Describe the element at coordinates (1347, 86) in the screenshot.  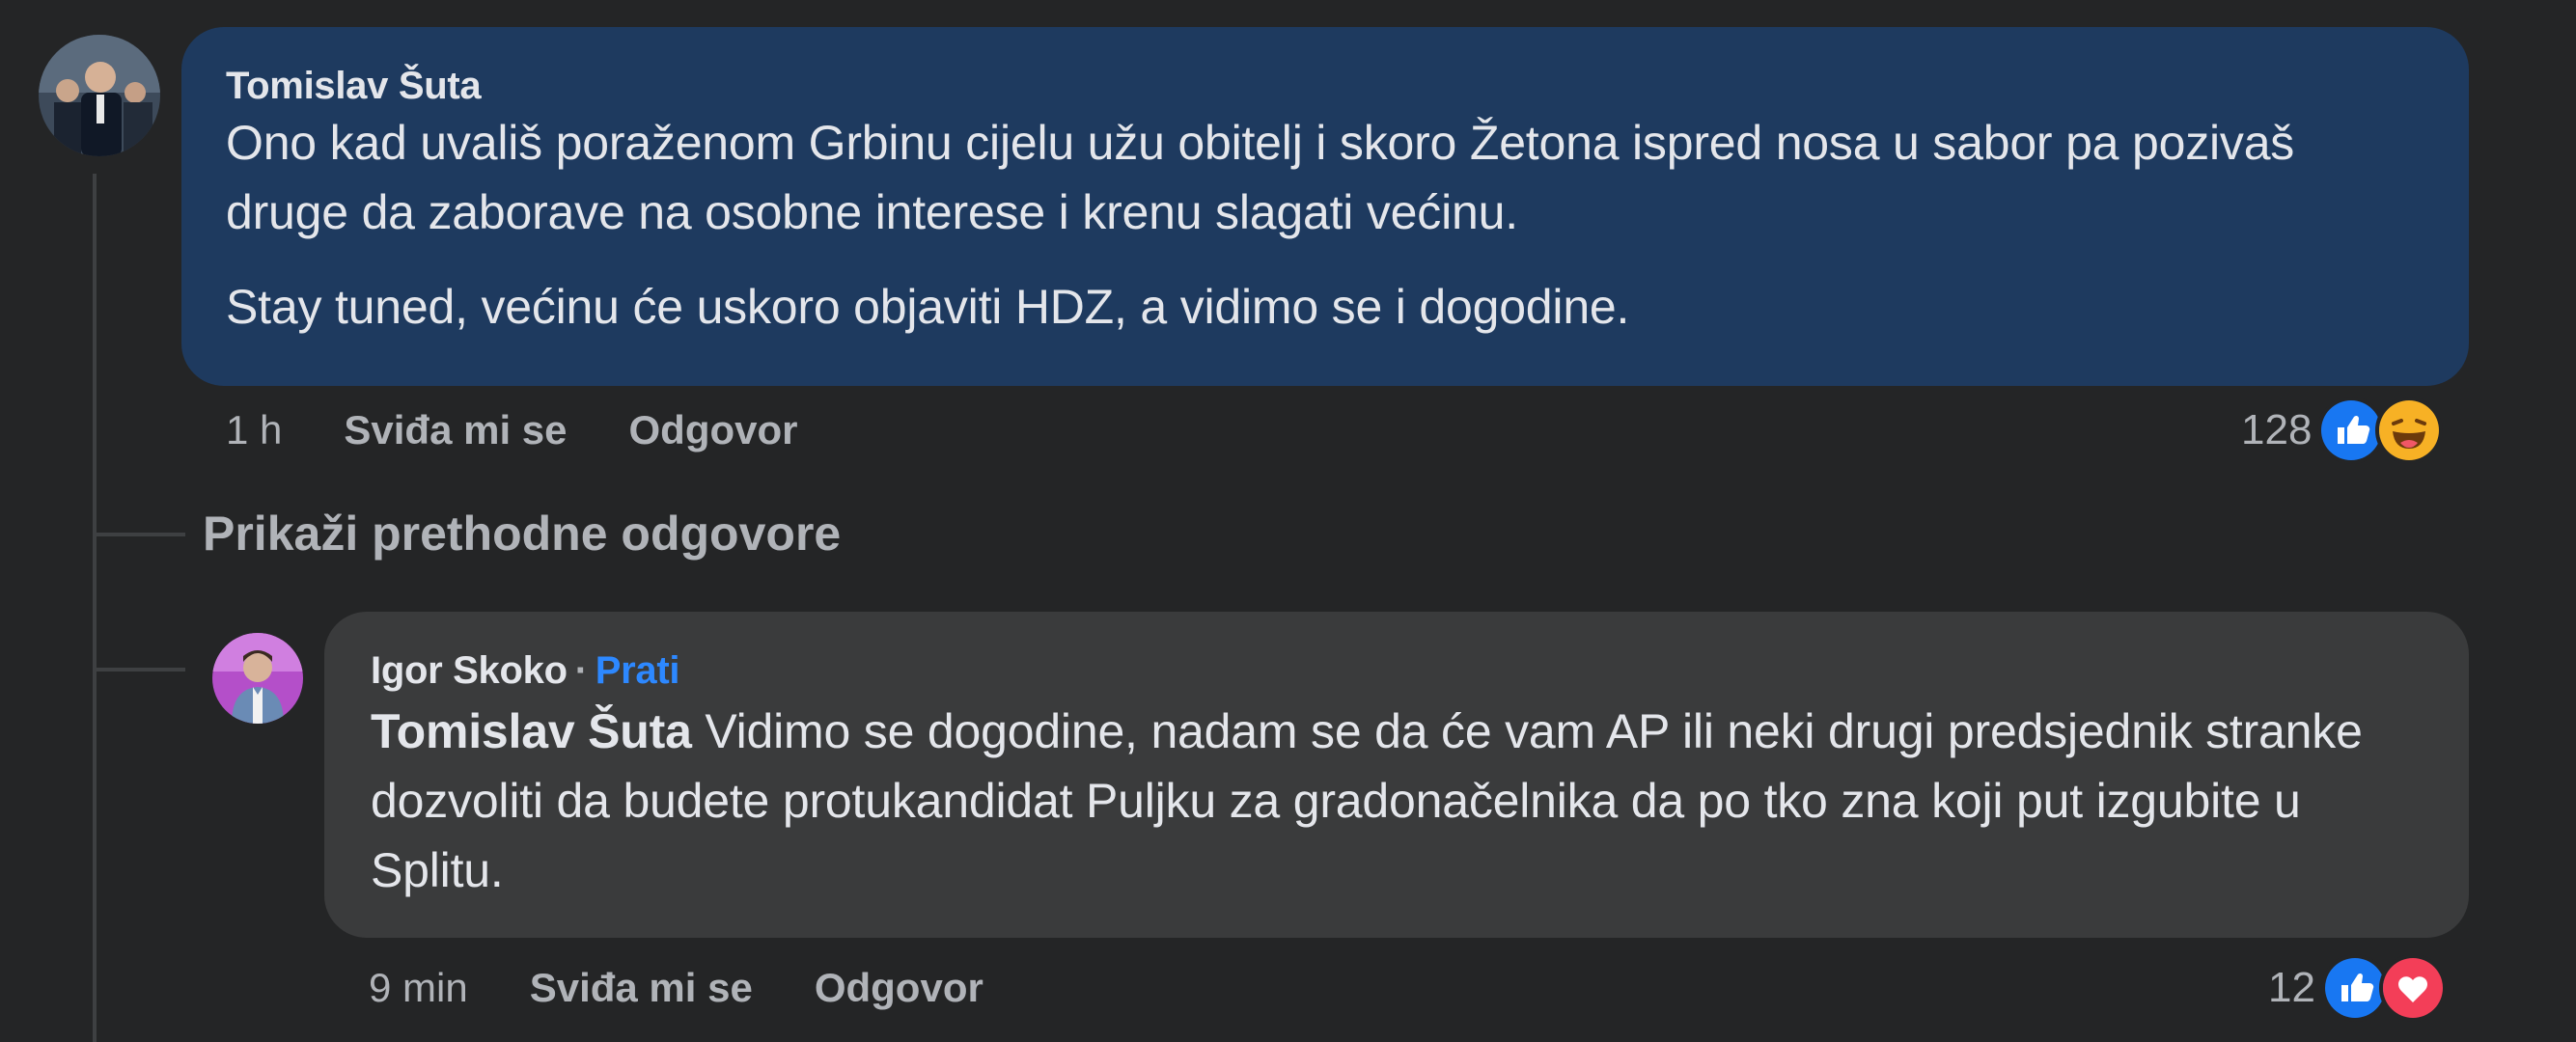
I see `comment-author: Tomislav Šuta` at that location.